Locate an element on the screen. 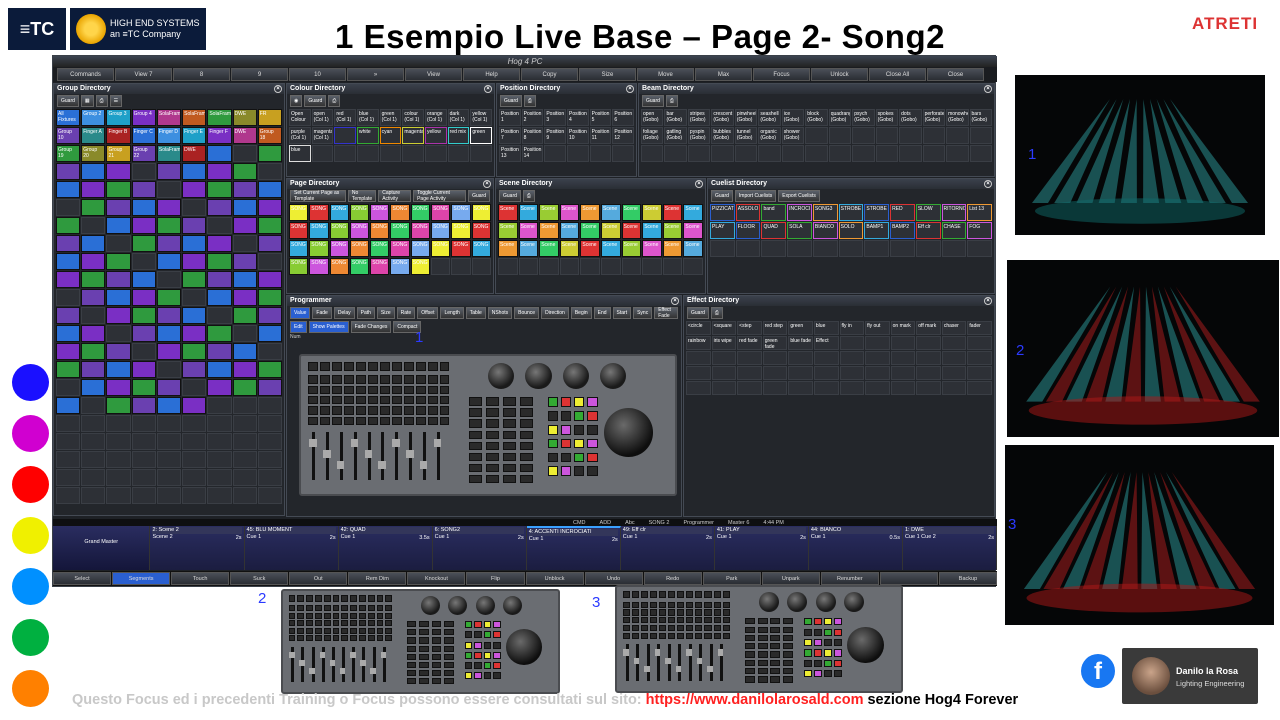 The image size is (1280, 720). directory-cell: Group 2 is located at coordinates (93, 117).